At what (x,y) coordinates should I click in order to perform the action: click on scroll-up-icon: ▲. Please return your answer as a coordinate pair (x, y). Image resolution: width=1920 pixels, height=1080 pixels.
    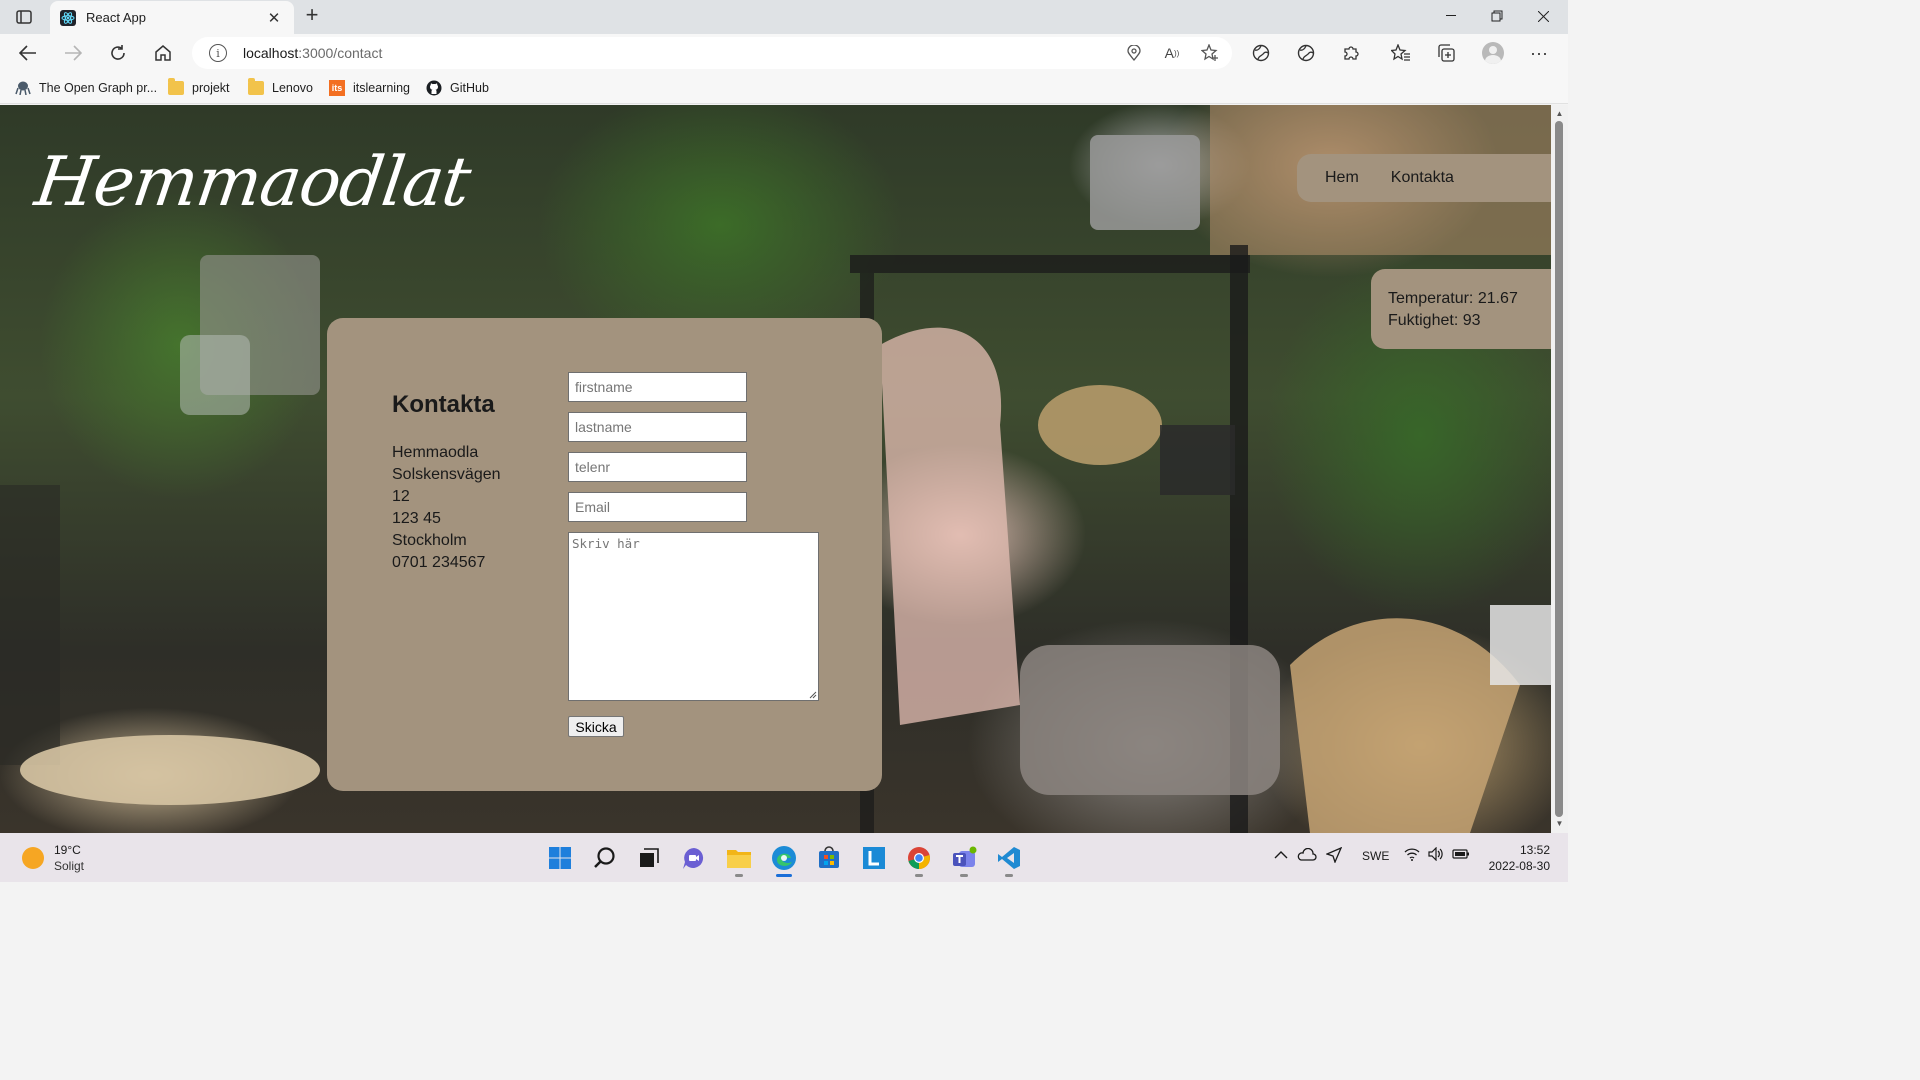
    Looking at the image, I should click on (1559, 114).